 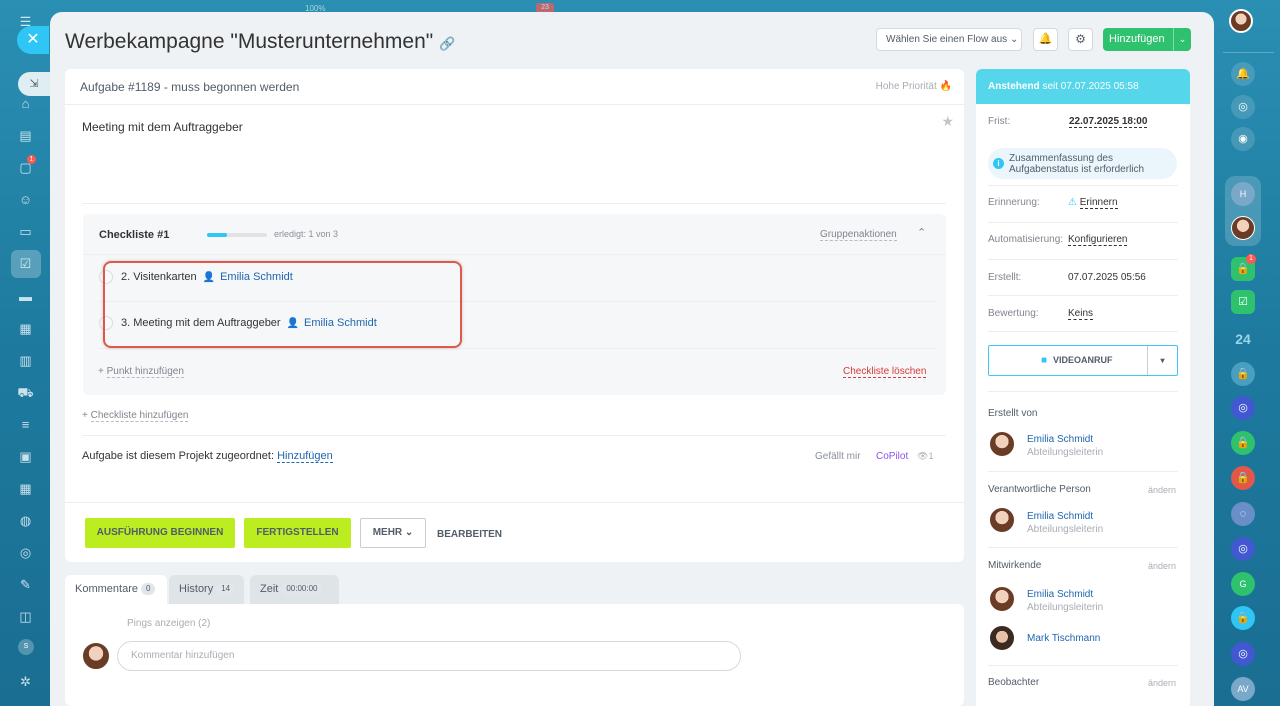 What do you see at coordinates (34, 84) in the screenshot?
I see `collapse-icon: ⇲` at bounding box center [34, 84].